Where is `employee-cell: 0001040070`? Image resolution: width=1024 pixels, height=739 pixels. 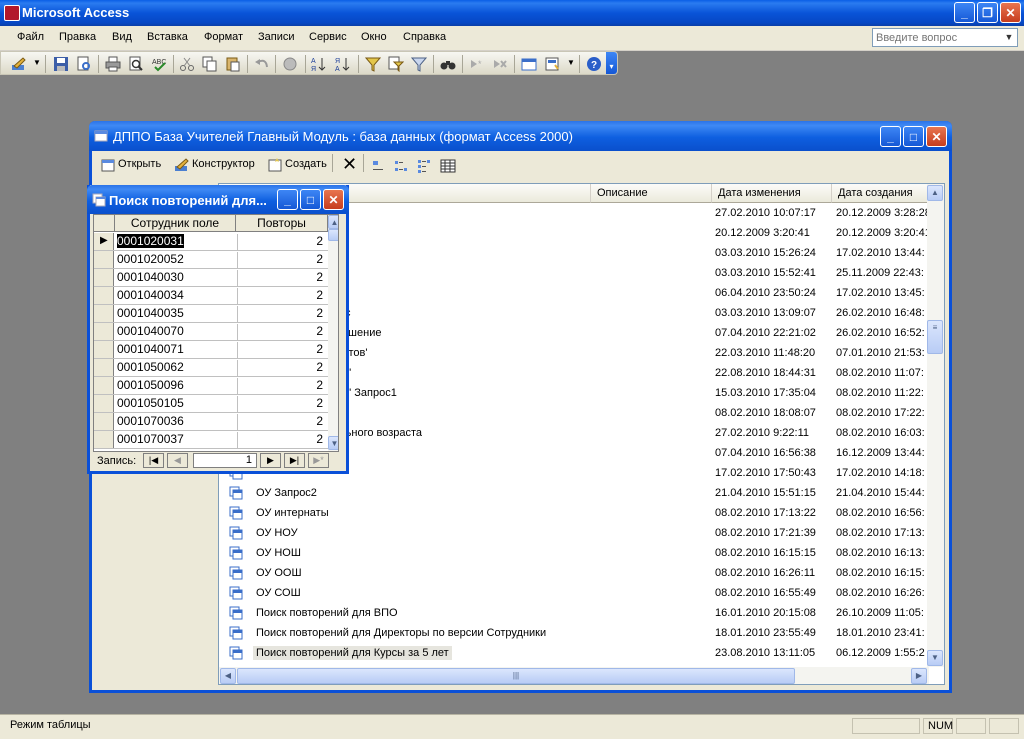 employee-cell: 0001040070 is located at coordinates (176, 332).